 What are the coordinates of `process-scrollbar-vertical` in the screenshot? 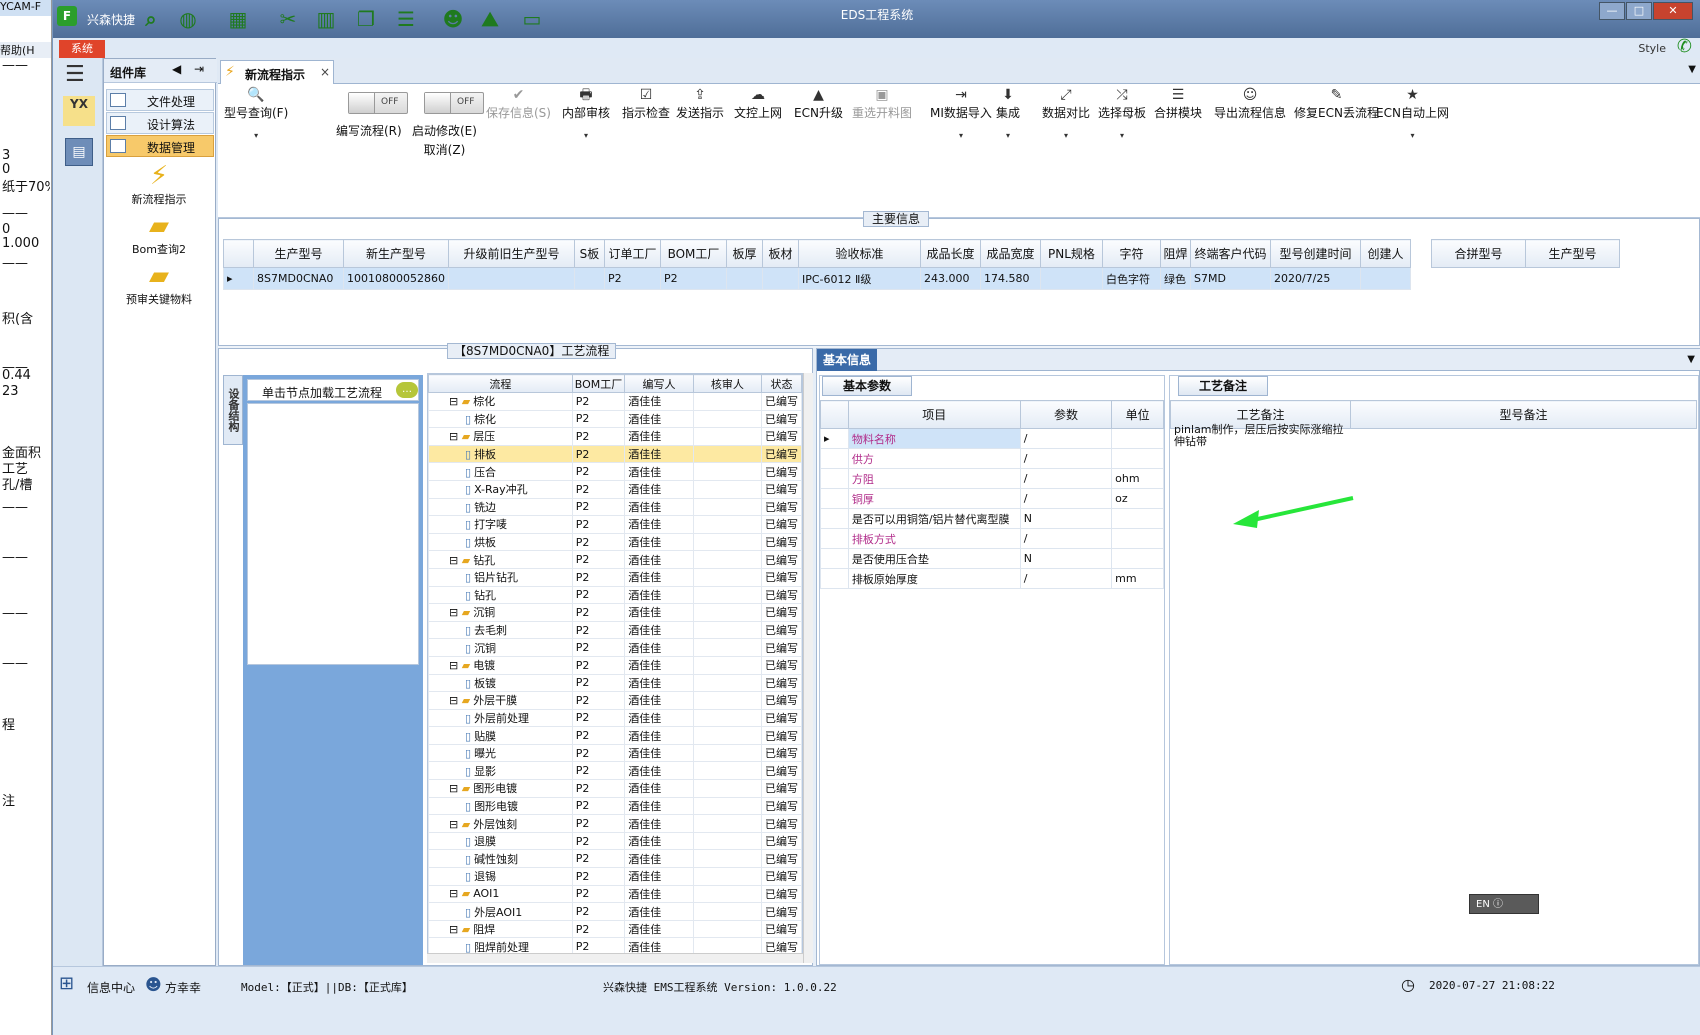 It's located at (808, 668).